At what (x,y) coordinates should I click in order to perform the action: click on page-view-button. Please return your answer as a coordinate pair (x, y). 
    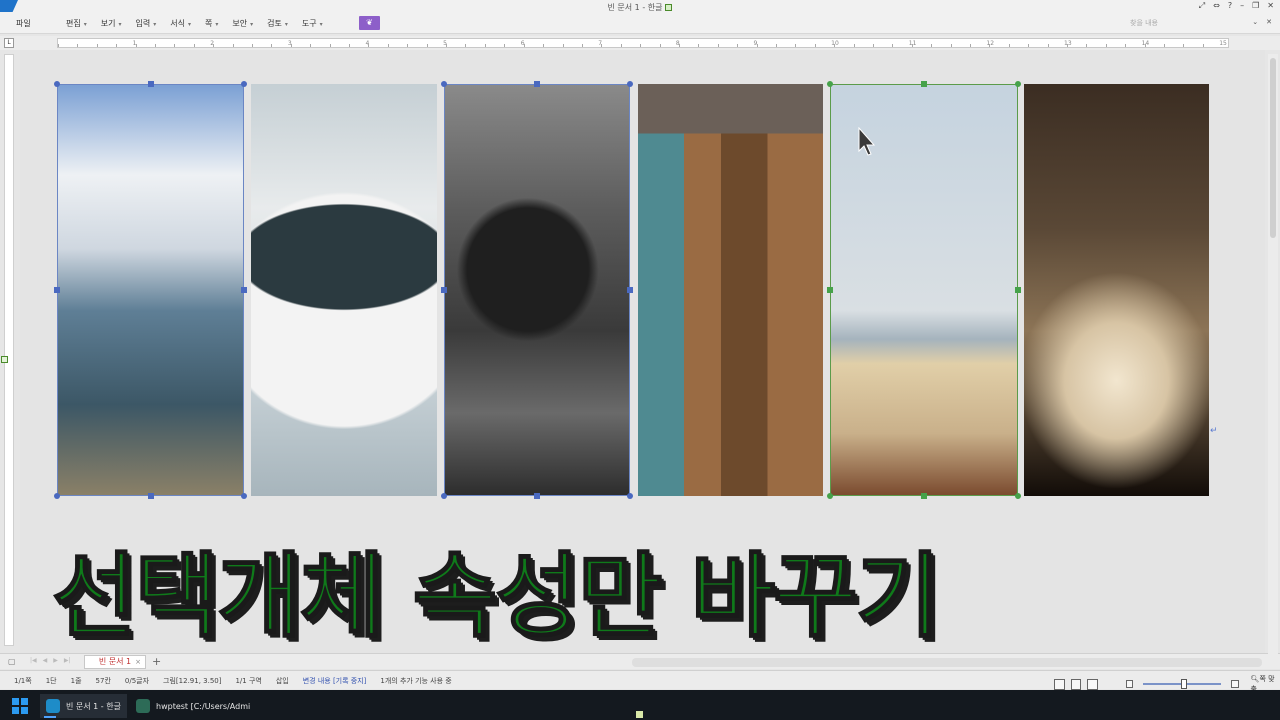
    Looking at the image, I should click on (1076, 684).